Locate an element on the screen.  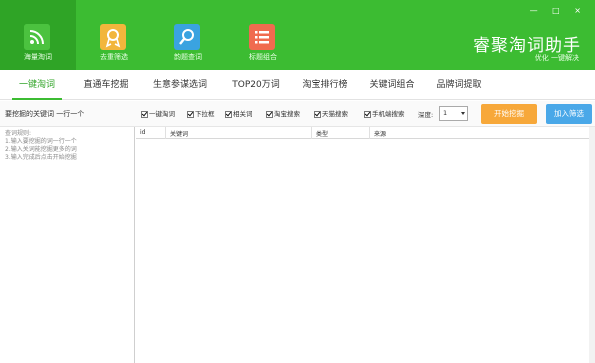
nav-title-combine: 标题组合 is located at coordinates (263, 35).